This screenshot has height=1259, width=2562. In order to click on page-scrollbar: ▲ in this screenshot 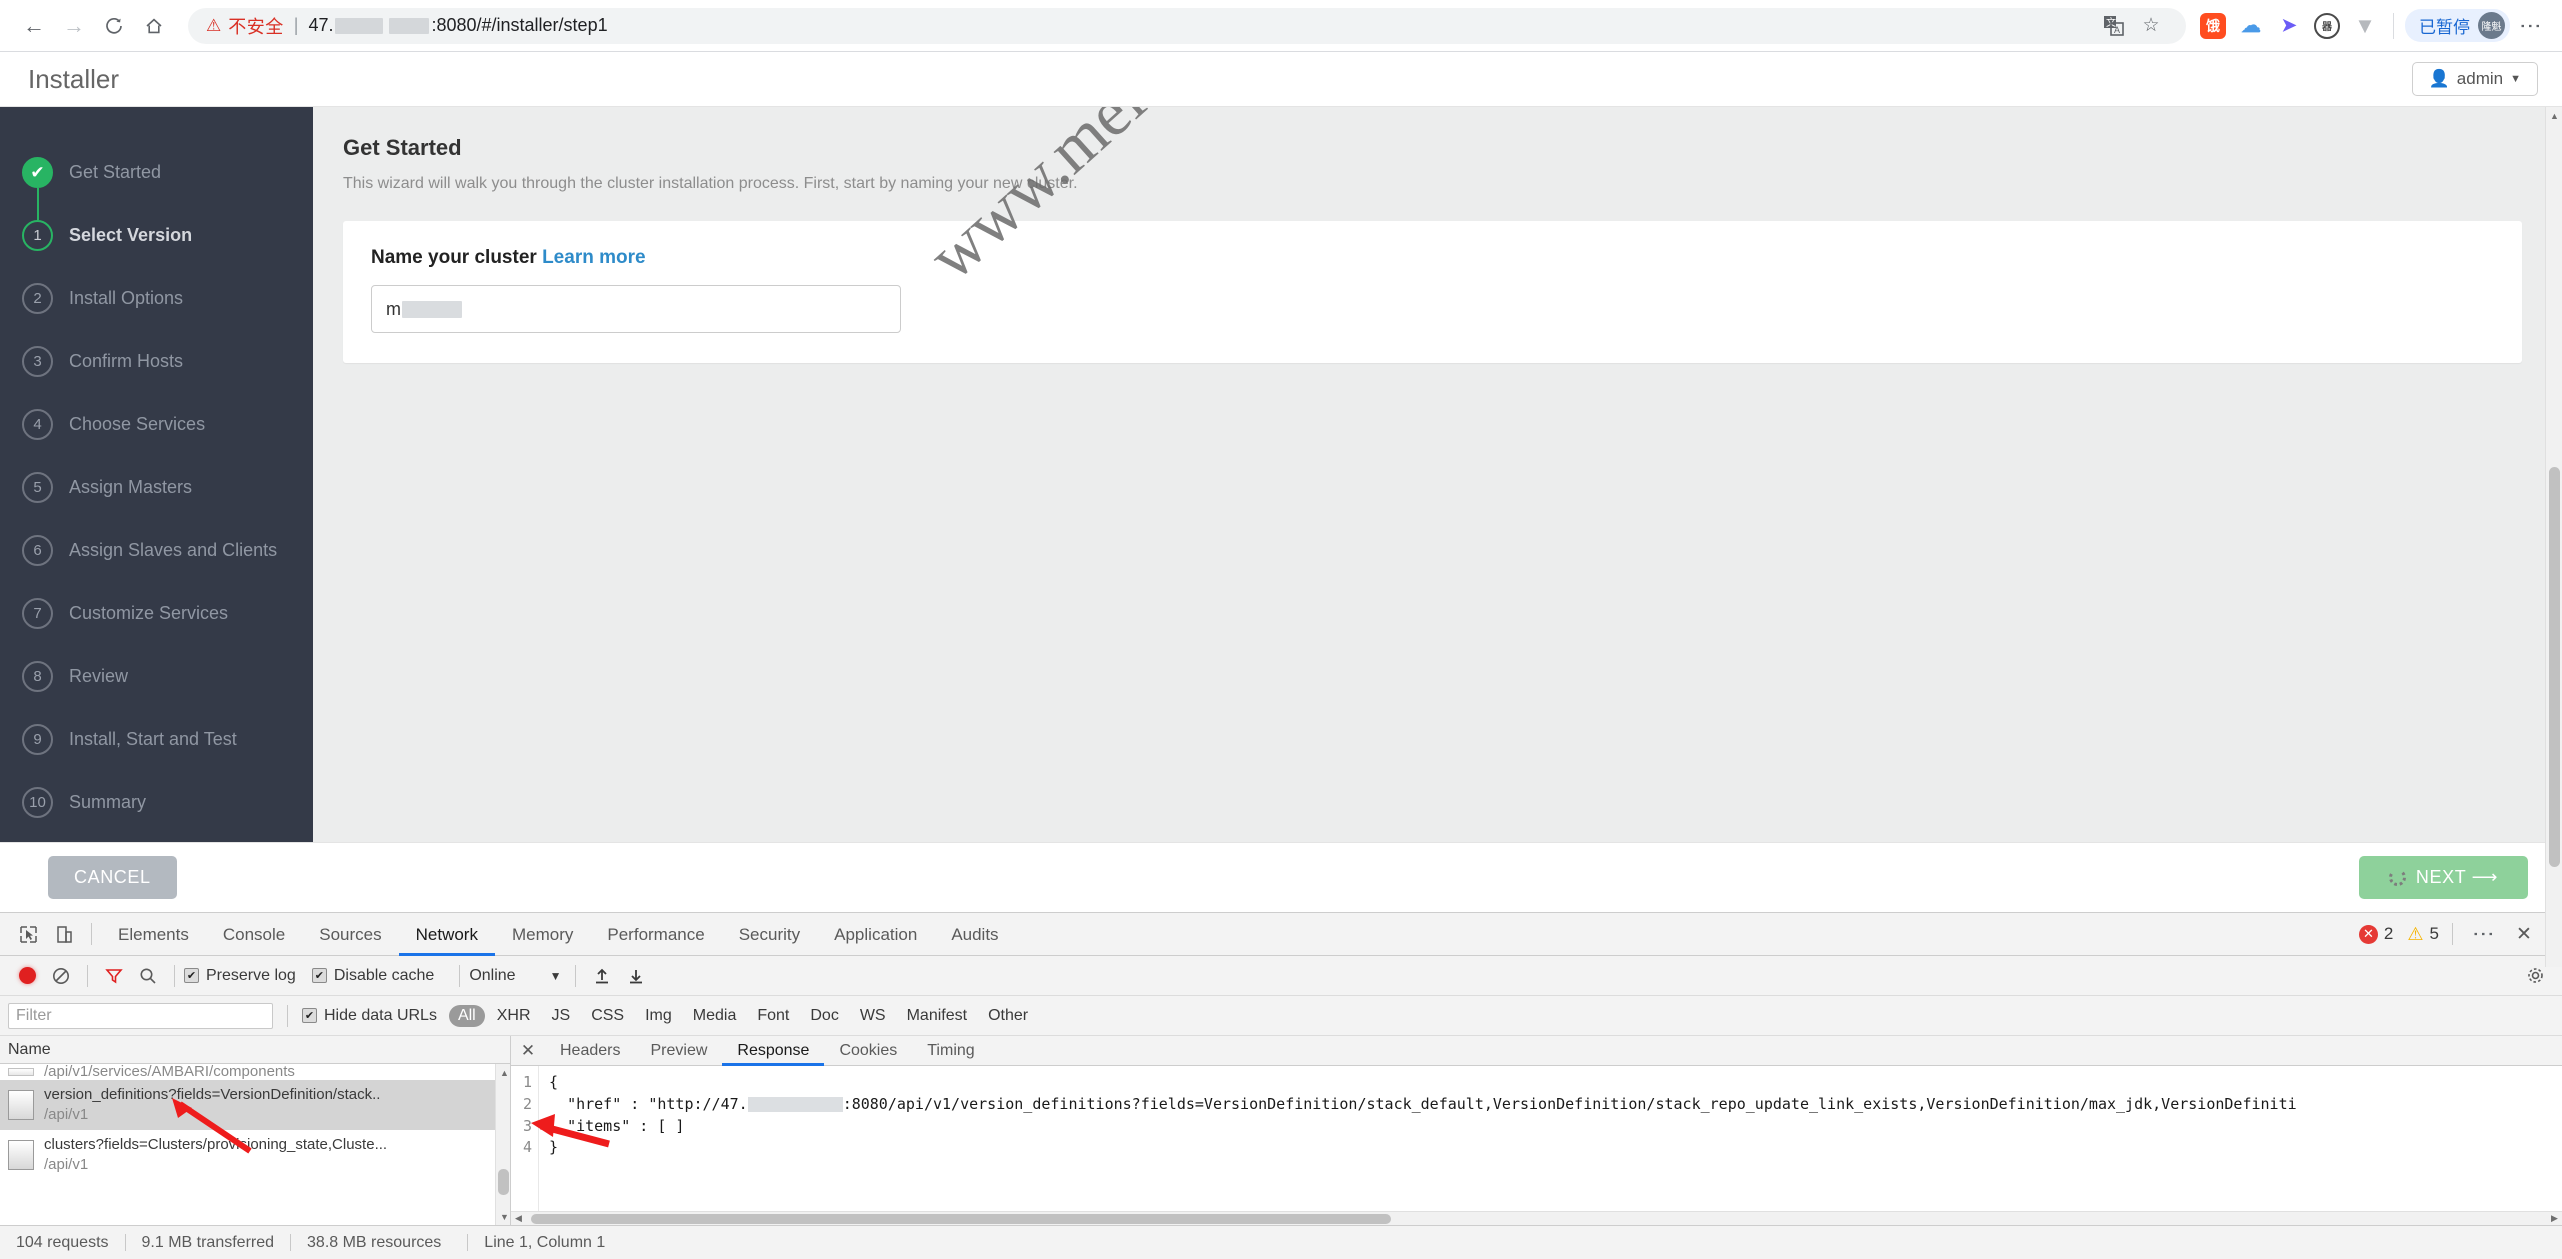, I will do `click(2553, 537)`.